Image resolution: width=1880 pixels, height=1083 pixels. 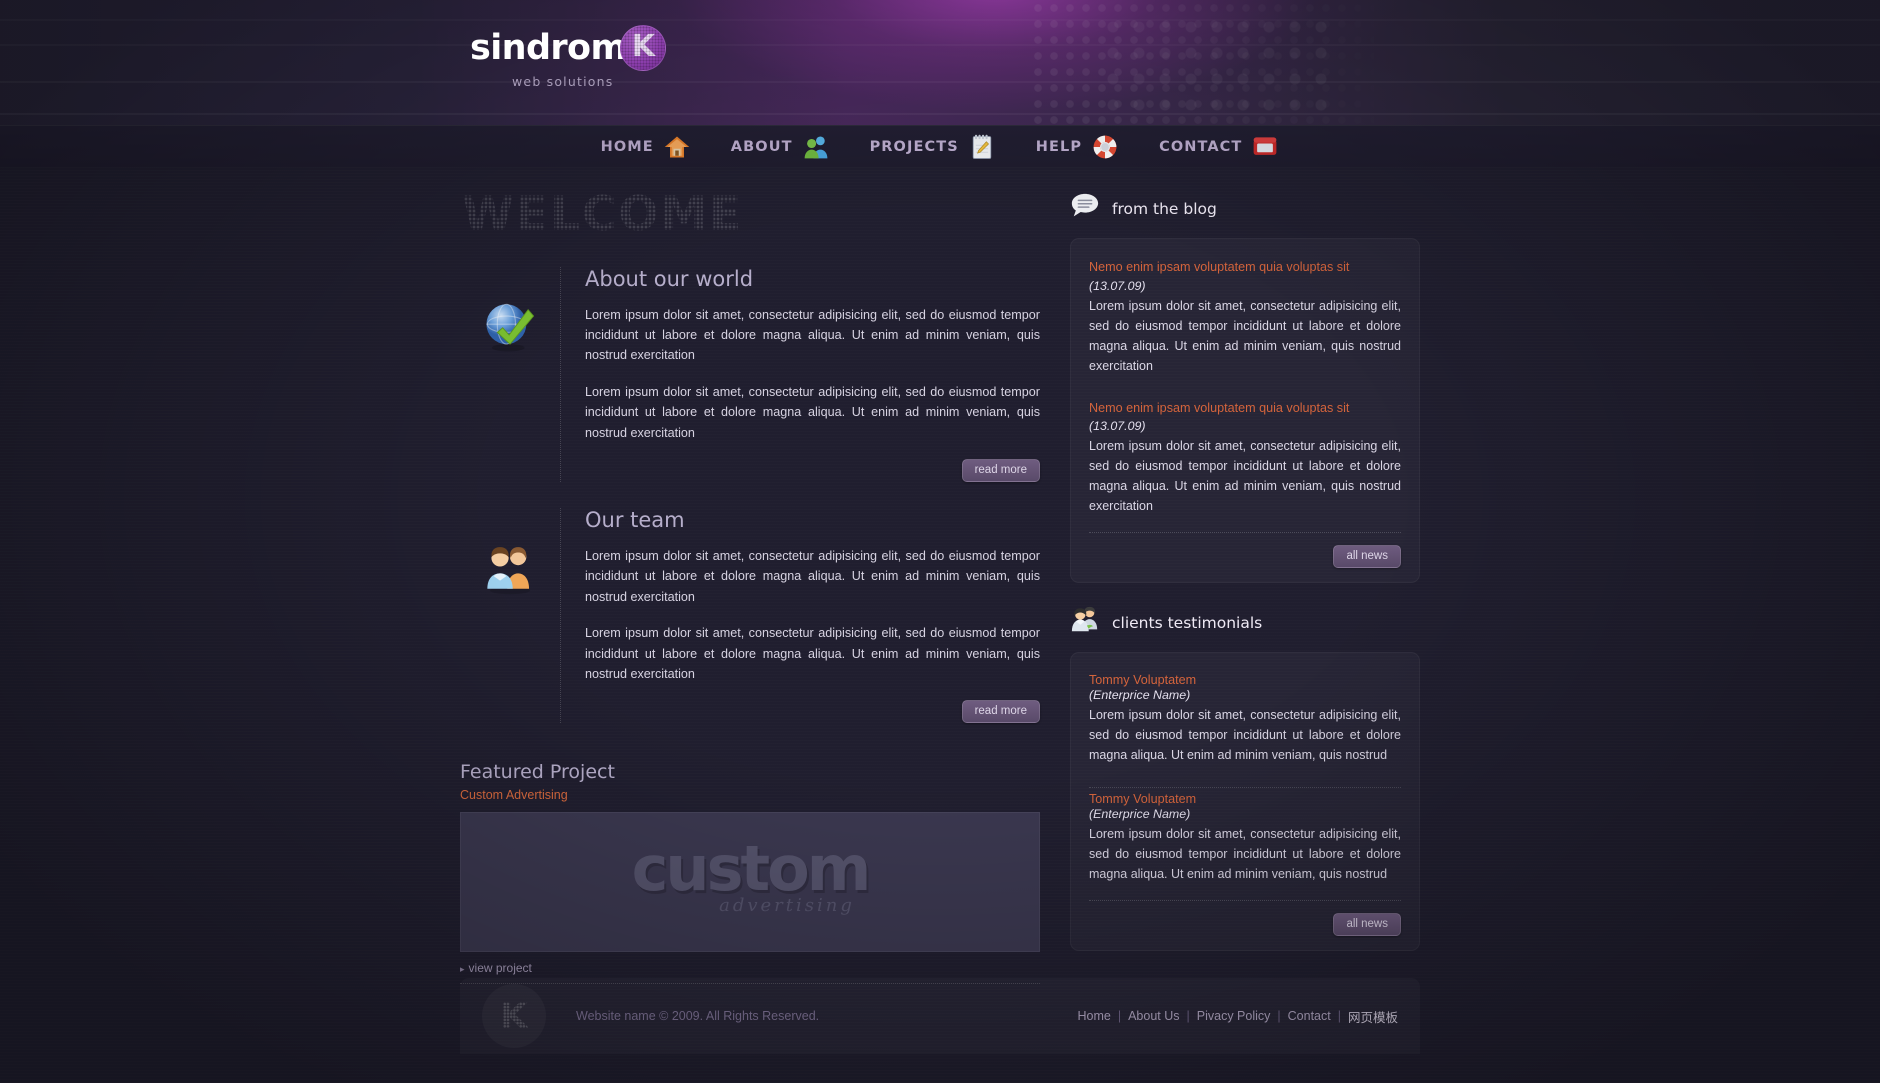 I want to click on nav-item-help: HELP, so click(x=1077, y=147).